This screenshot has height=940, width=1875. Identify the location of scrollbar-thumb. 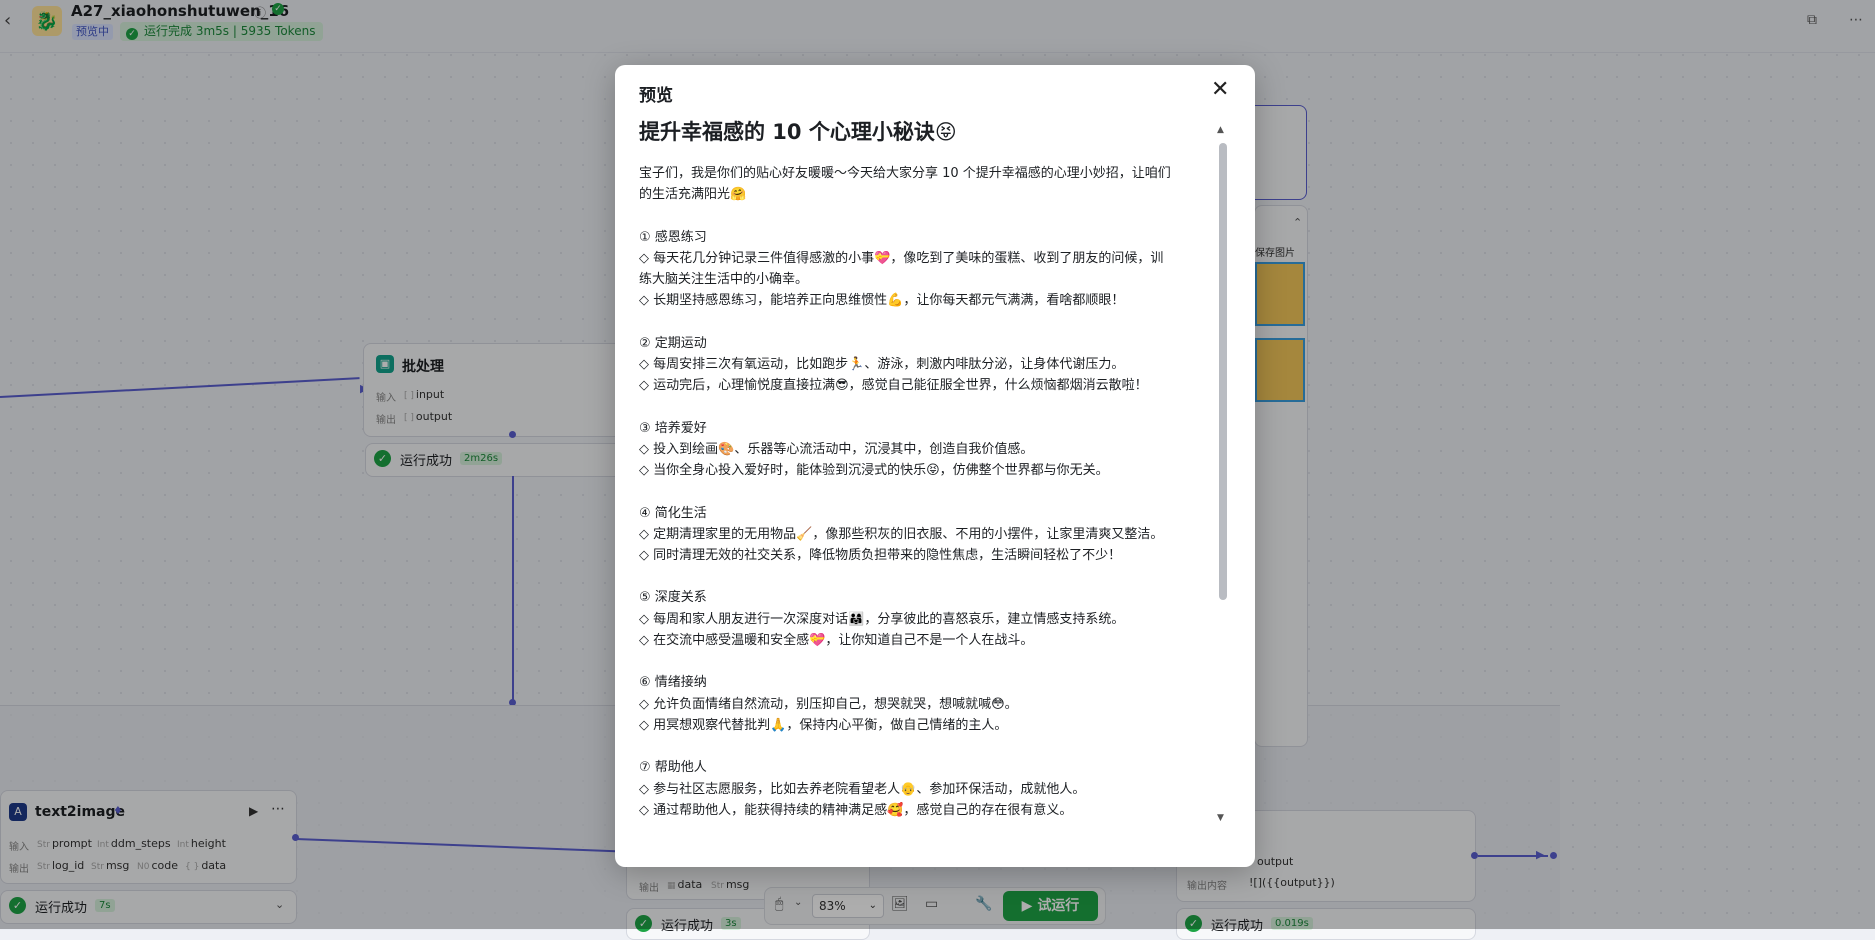
(1223, 371).